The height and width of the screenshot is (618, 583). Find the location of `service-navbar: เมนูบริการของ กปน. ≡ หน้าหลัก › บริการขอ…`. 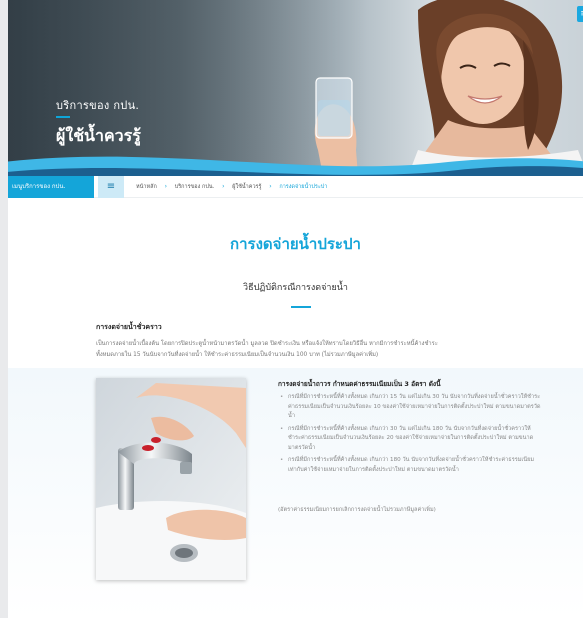

service-navbar: เมนูบริการของ กปน. ≡ หน้าหลัก › บริการขอ… is located at coordinates (295, 187).